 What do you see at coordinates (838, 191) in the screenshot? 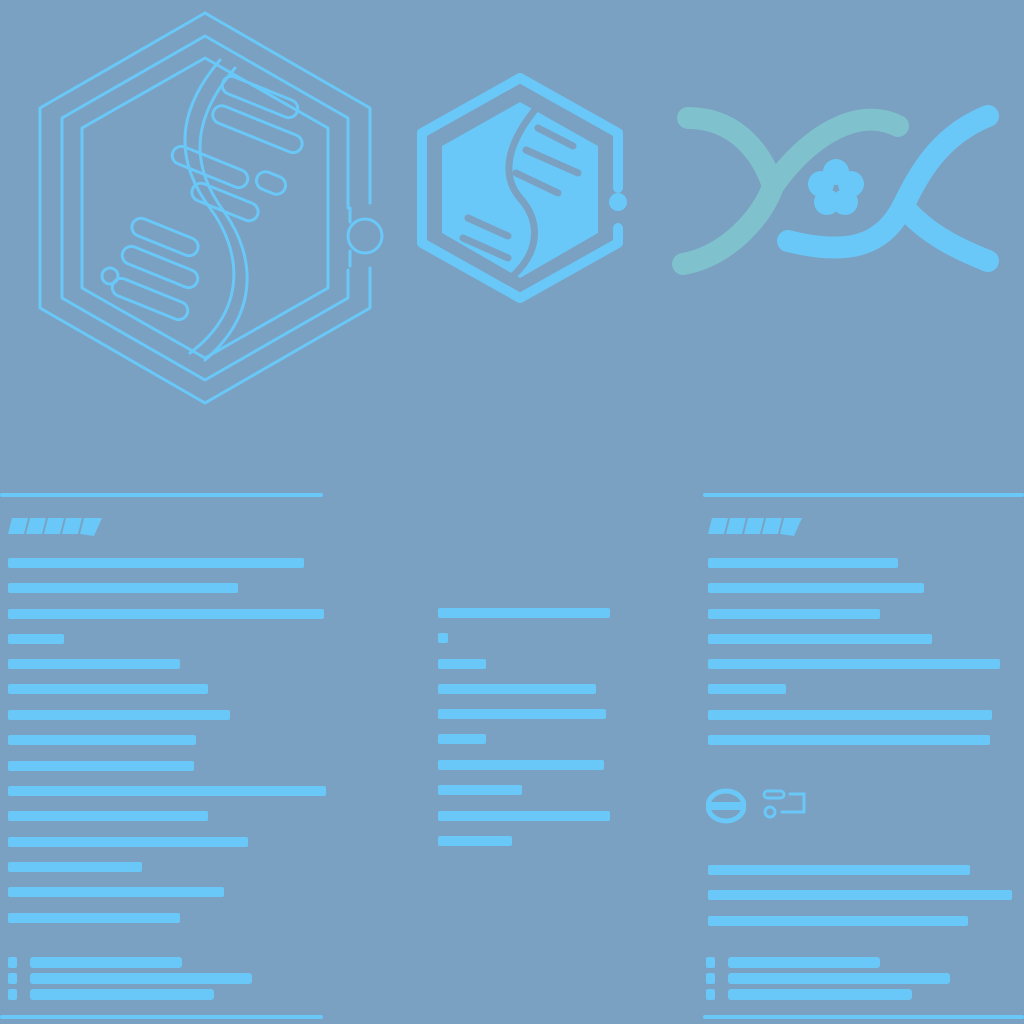
I see `dna-strand-flower-icon` at bounding box center [838, 191].